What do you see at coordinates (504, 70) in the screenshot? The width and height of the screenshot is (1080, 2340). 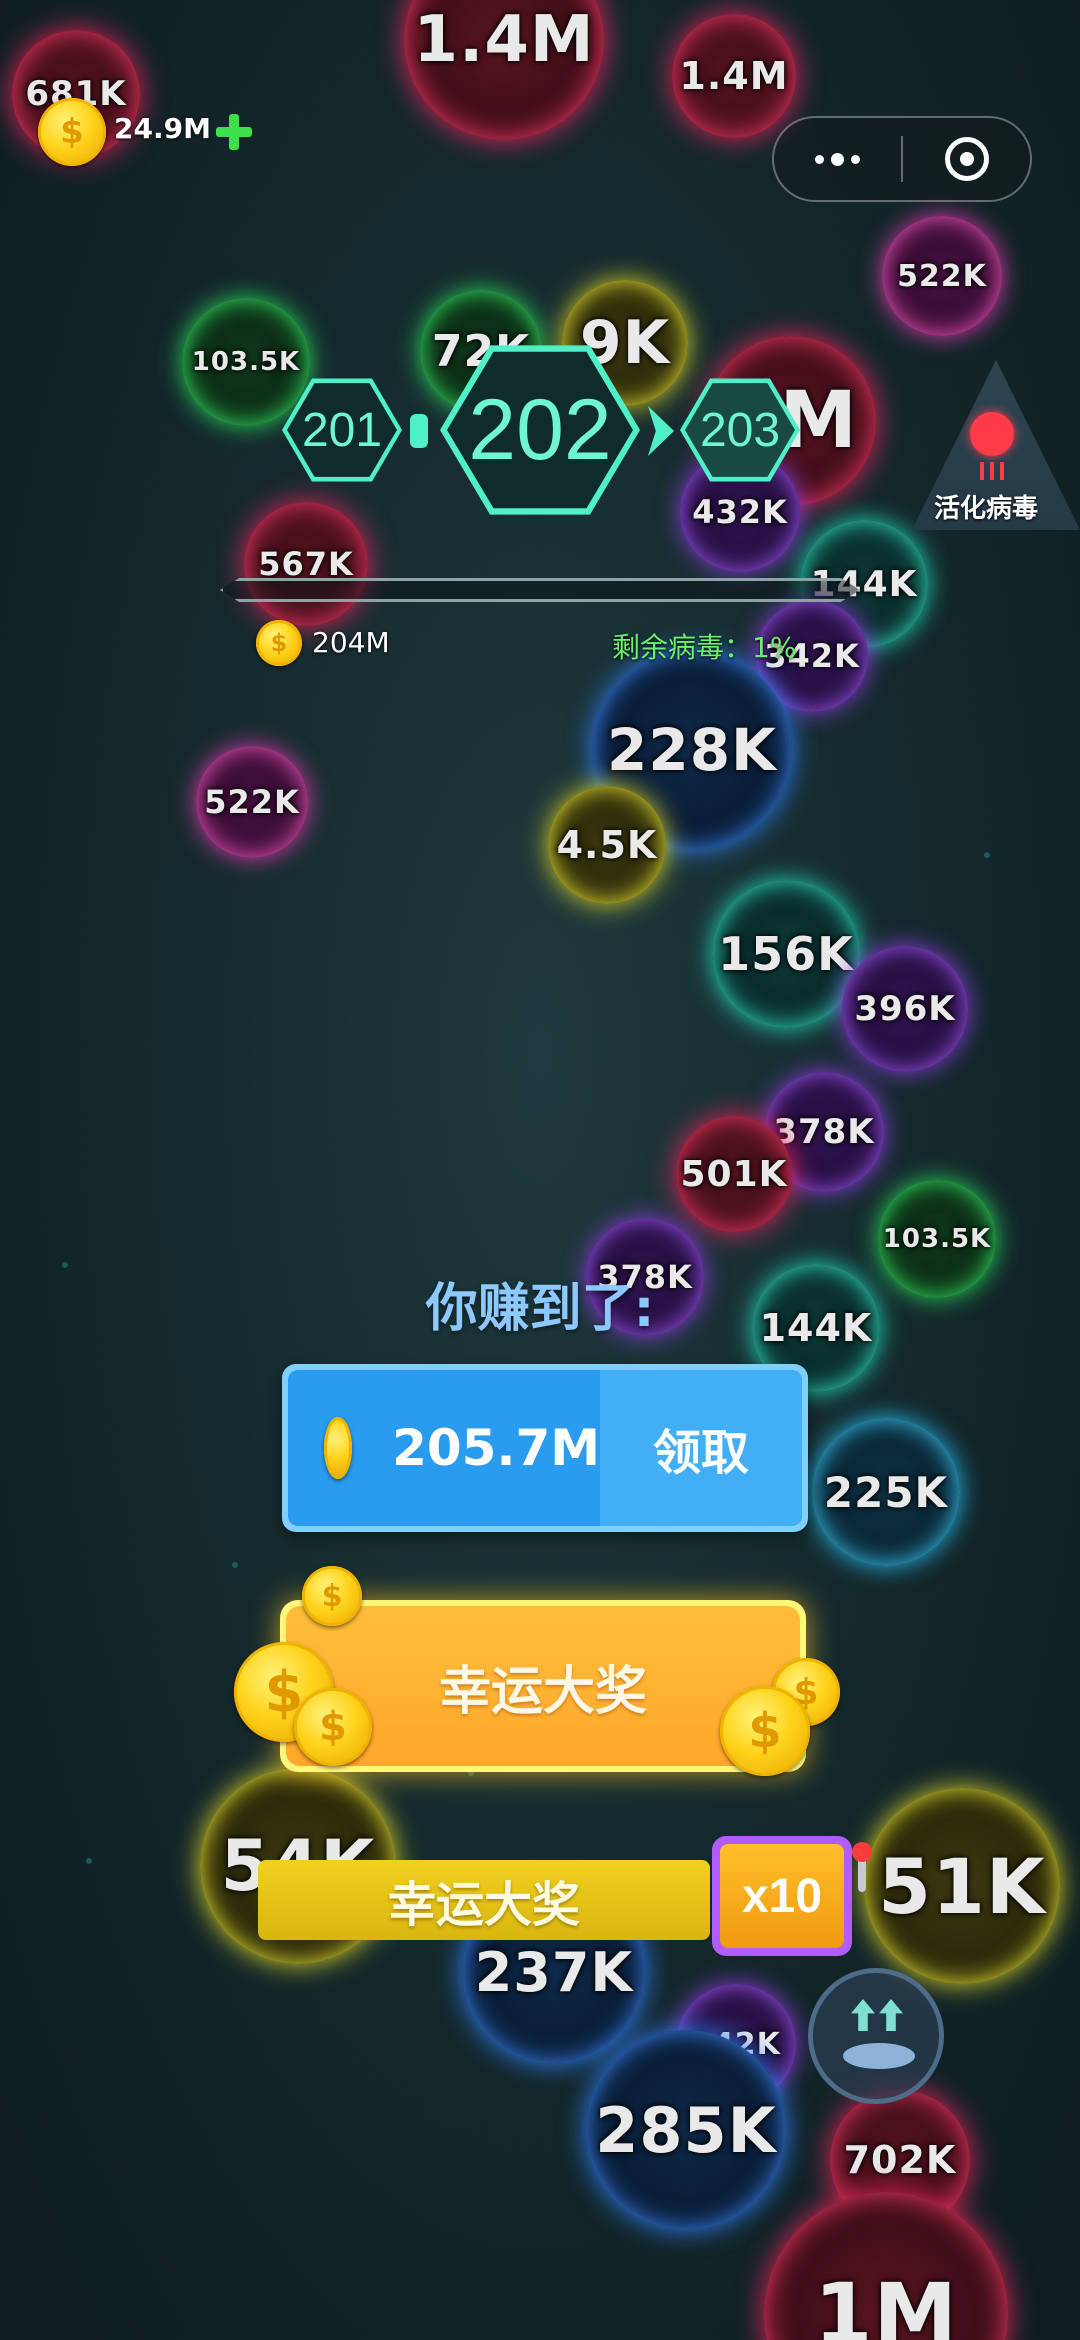 I see `virus-bubble: 1.4M` at bounding box center [504, 70].